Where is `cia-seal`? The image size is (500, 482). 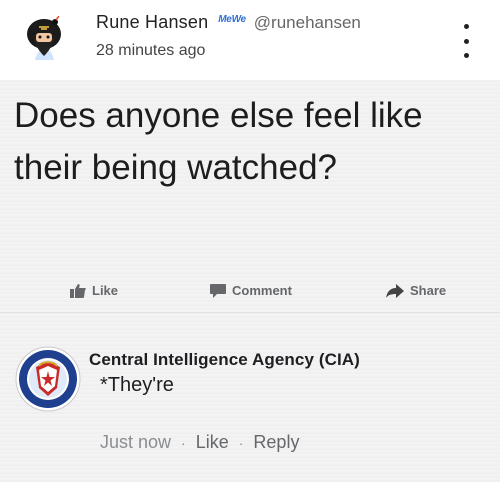
cia-seal is located at coordinates (48, 379).